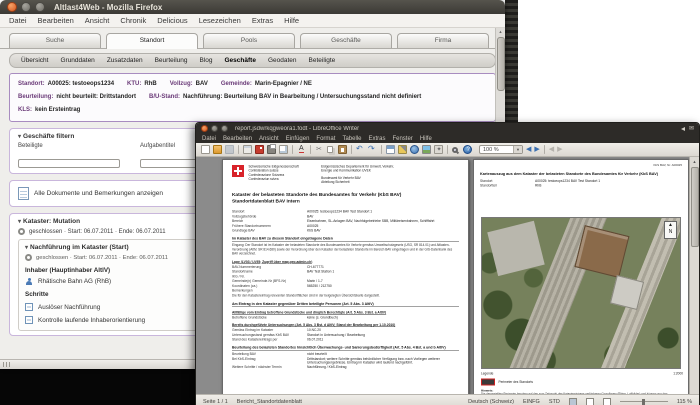 The width and height of the screenshot is (700, 405). What do you see at coordinates (325, 139) in the screenshot?
I see `menu-item: Format` at bounding box center [325, 139].